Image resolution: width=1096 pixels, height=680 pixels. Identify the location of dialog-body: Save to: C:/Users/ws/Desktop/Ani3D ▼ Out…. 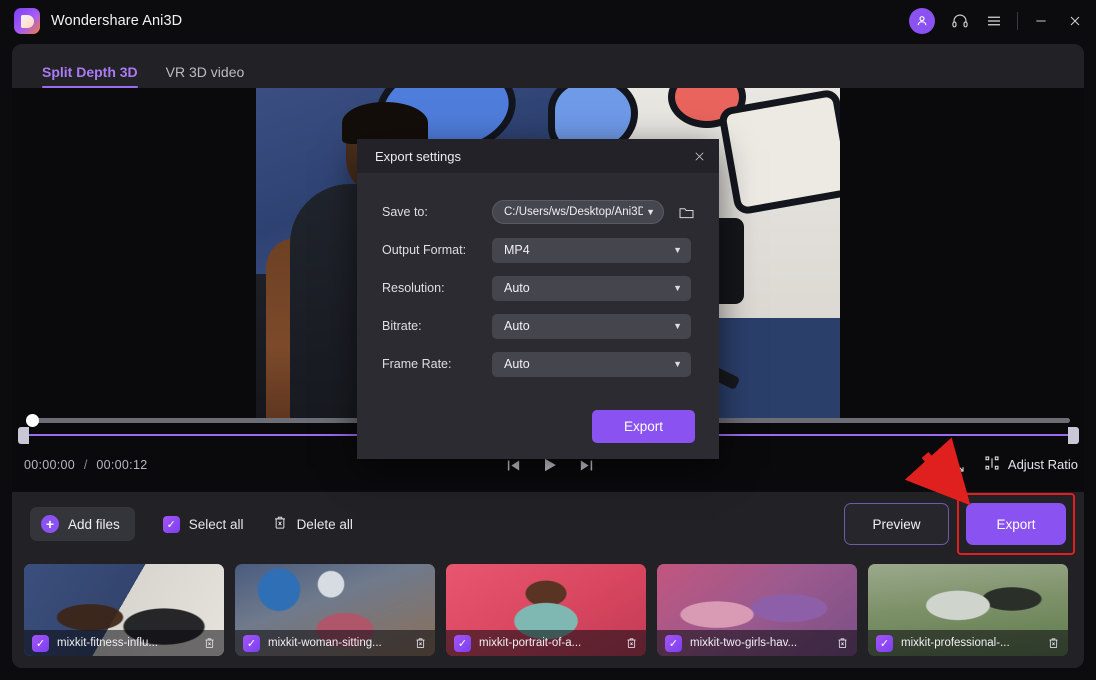
(538, 308).